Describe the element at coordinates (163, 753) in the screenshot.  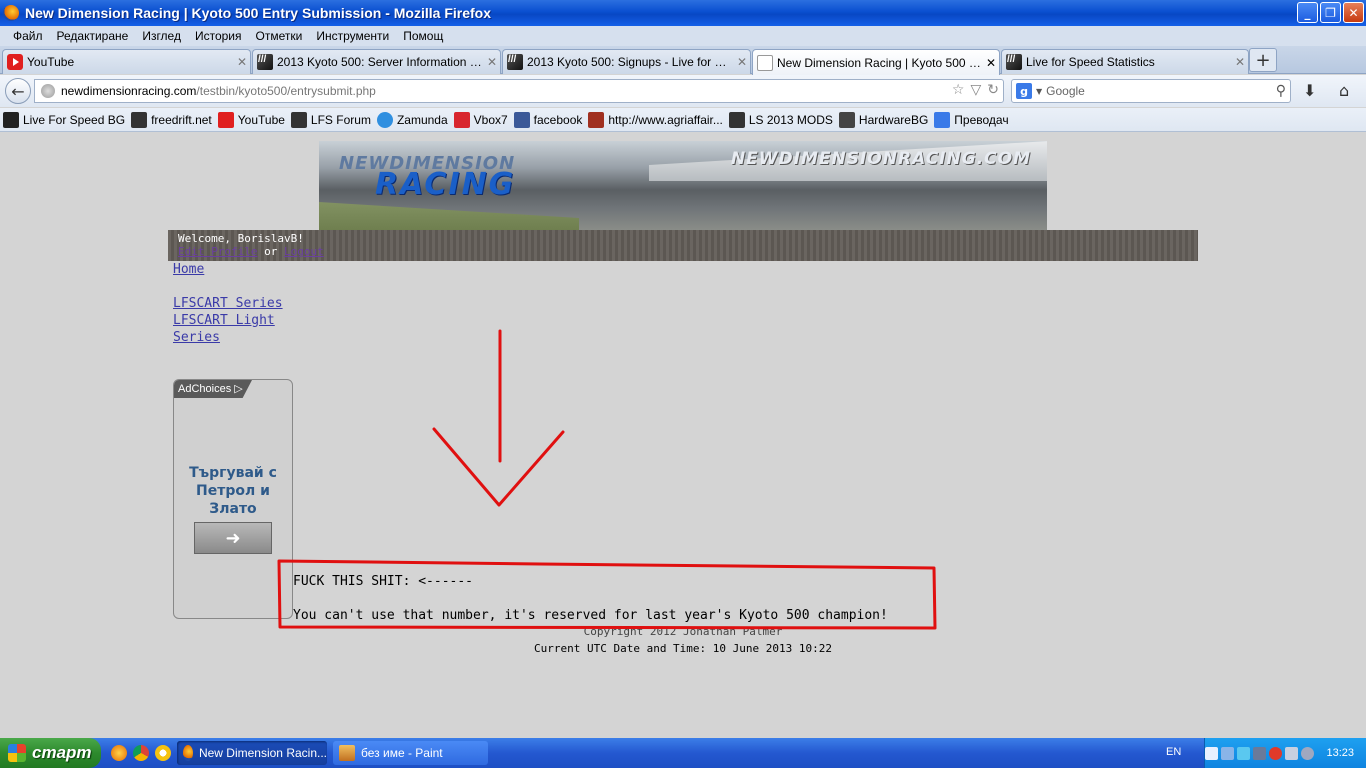
I see `media-player-quicklaunch-icon` at that location.